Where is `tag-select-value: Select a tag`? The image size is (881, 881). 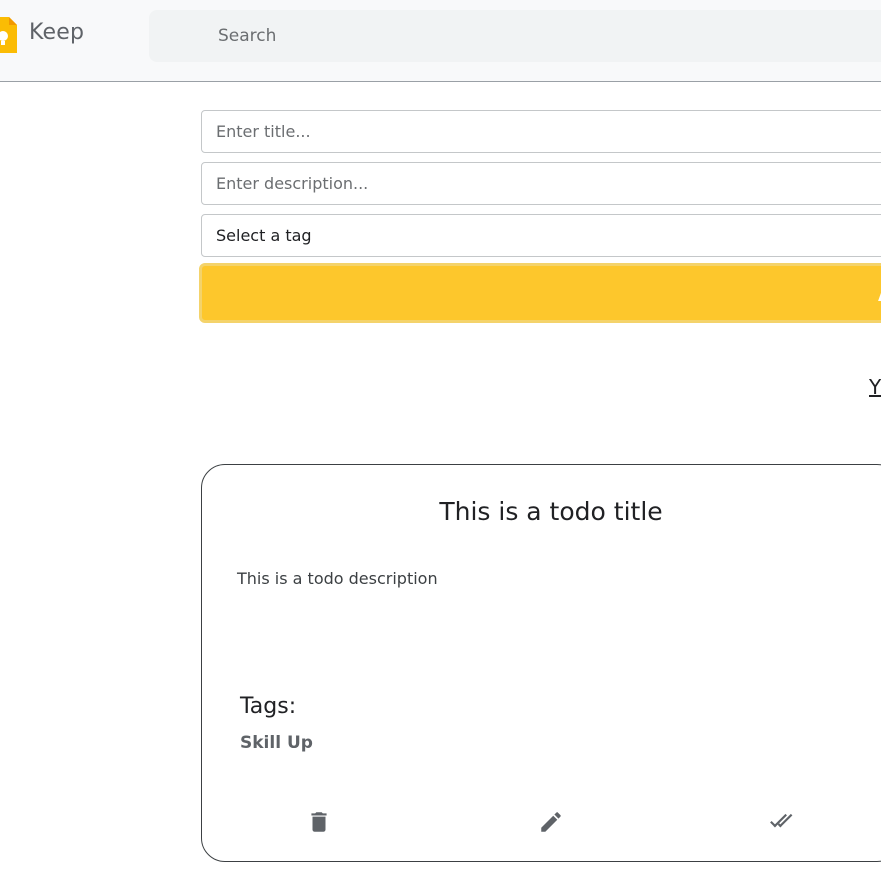
tag-select-value: Select a tag is located at coordinates (264, 235).